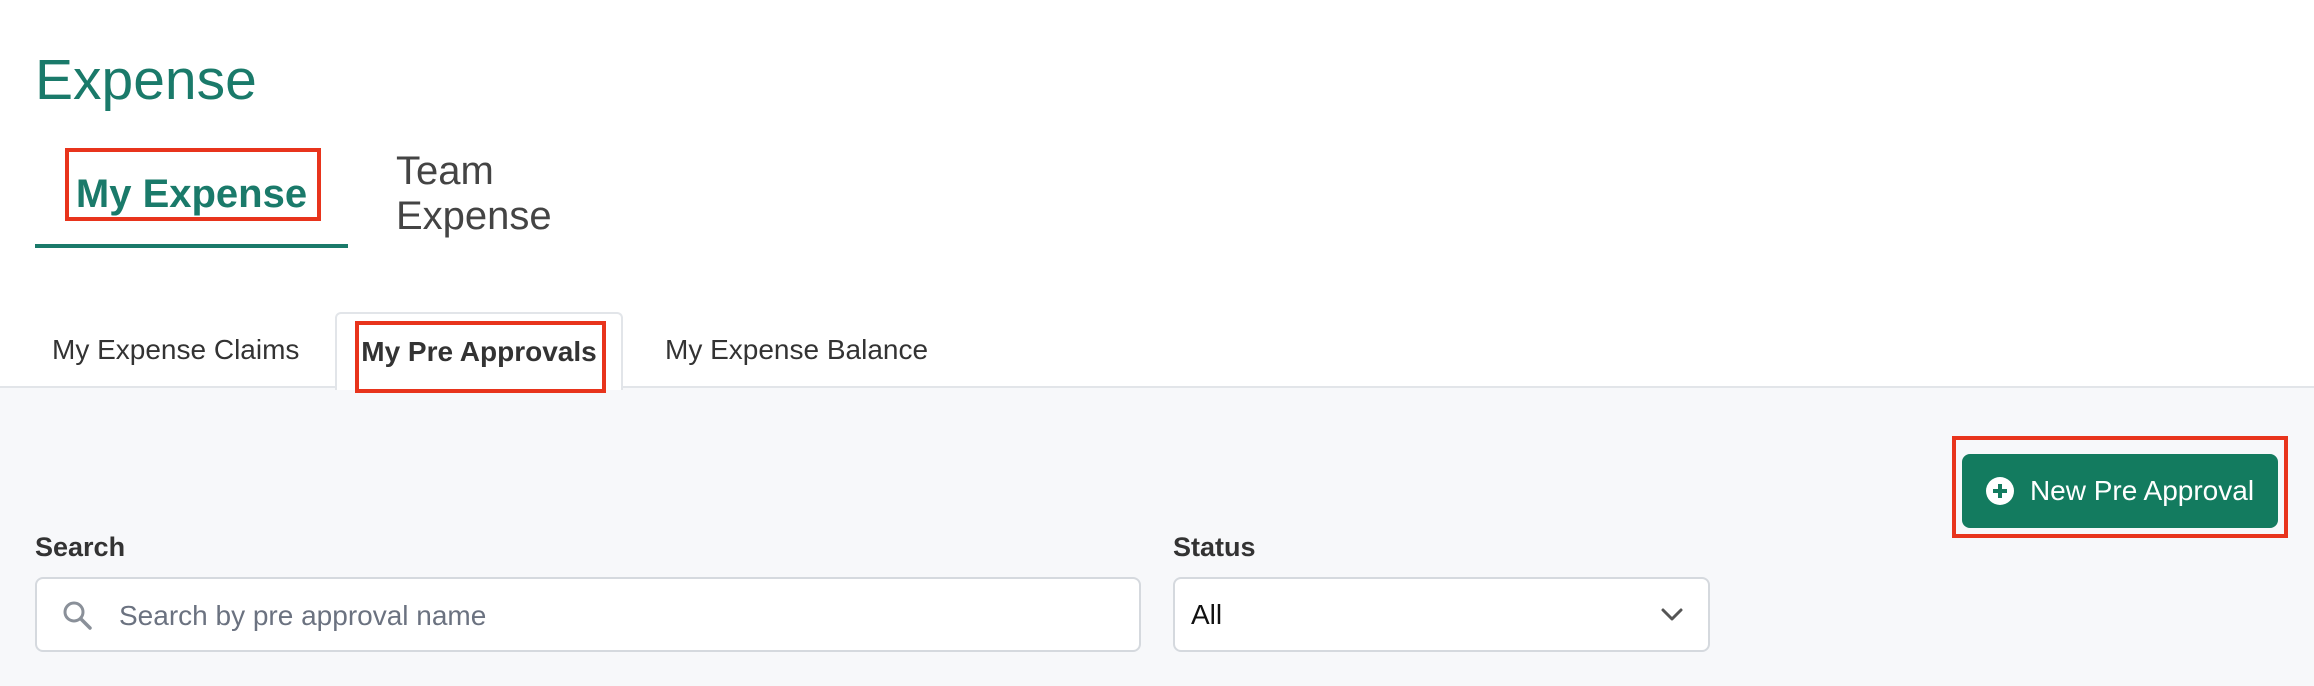 The width and height of the screenshot is (2314, 686). Describe the element at coordinates (80, 547) in the screenshot. I see `search-label: Search` at that location.